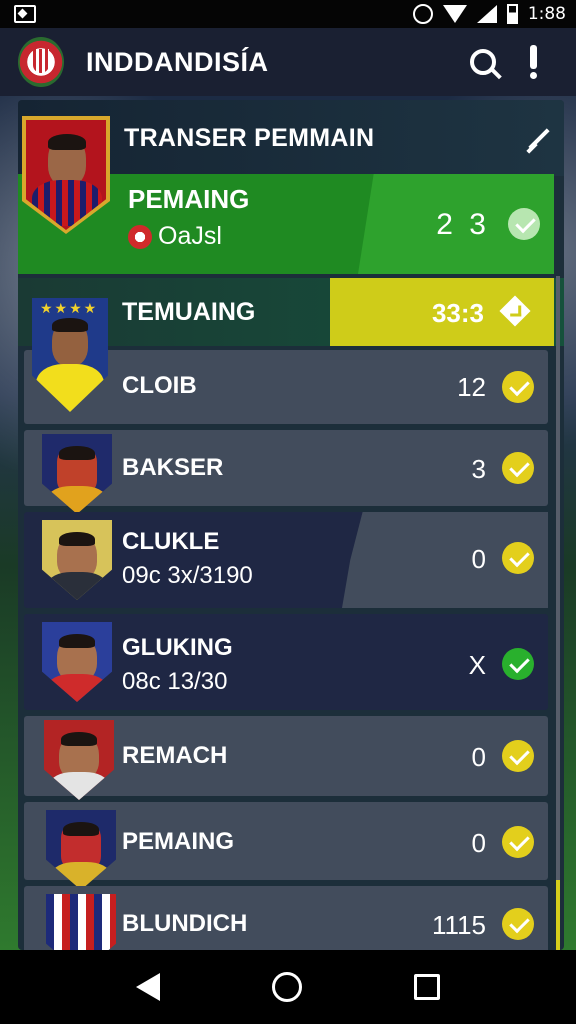  What do you see at coordinates (25, 14) in the screenshot?
I see `gallery-notification-icon` at bounding box center [25, 14].